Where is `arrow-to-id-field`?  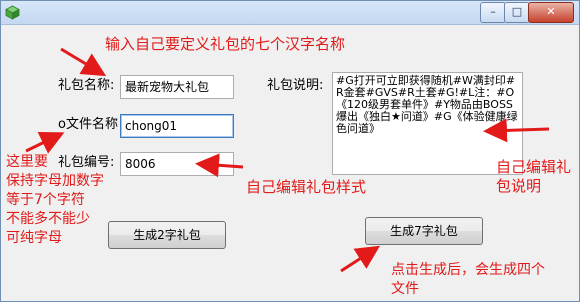
arrow-to-id-field is located at coordinates (219, 165).